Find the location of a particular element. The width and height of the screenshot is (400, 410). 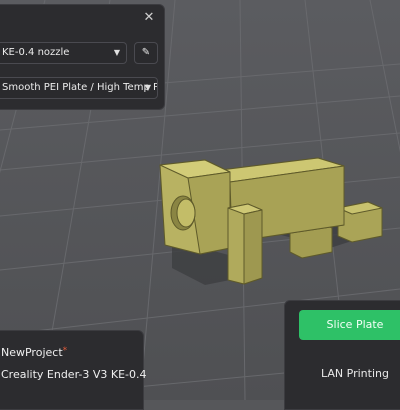

action-panel: Slice Plate LAN Printing is located at coordinates (342, 355).